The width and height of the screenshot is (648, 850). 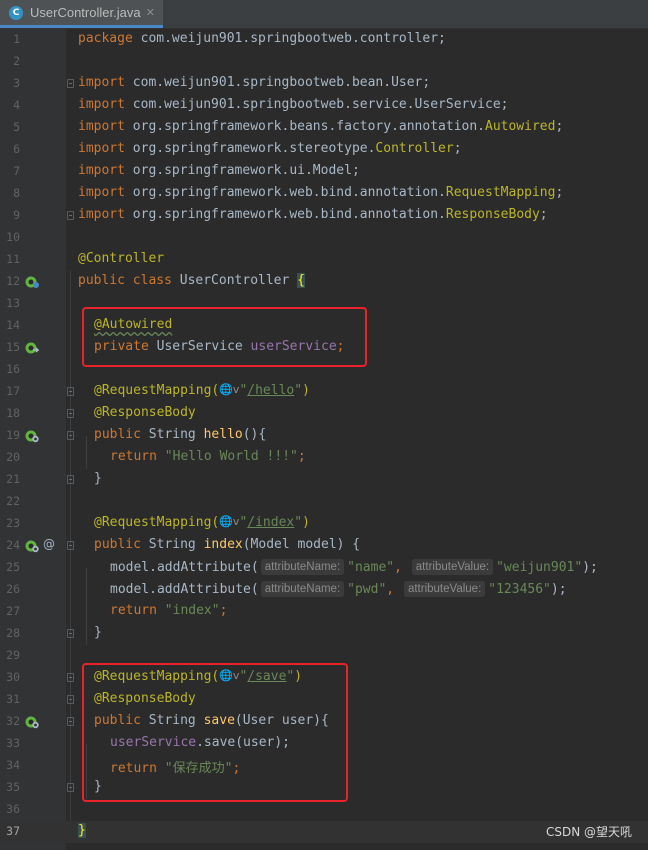 I want to click on code-line: 17 @RequestMapping(🌐v"/hello"), so click(x=324, y=392).